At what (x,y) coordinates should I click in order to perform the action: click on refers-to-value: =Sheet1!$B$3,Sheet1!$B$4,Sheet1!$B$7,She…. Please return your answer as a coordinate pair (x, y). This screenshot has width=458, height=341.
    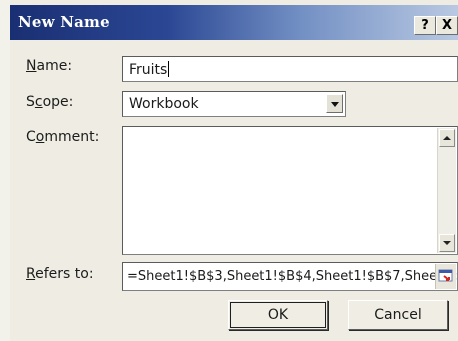
    Looking at the image, I should click on (292, 276).